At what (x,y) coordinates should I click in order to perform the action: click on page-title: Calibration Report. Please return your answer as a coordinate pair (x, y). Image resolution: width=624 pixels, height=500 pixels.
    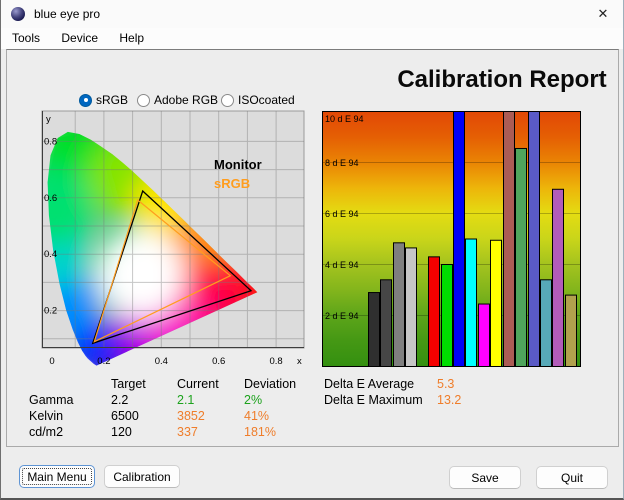
    Looking at the image, I should click on (502, 79).